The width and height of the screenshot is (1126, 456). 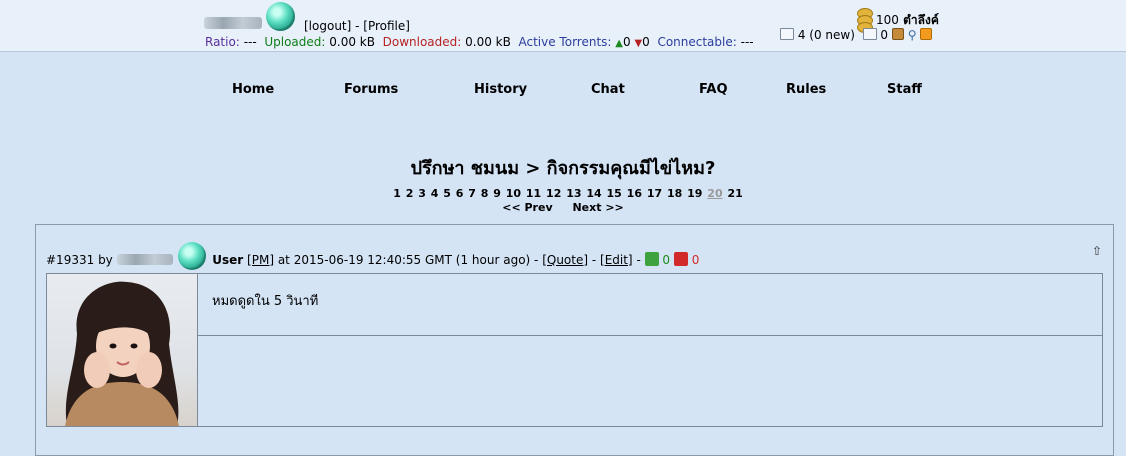 What do you see at coordinates (787, 34) in the screenshot?
I see `envelope-icon` at bounding box center [787, 34].